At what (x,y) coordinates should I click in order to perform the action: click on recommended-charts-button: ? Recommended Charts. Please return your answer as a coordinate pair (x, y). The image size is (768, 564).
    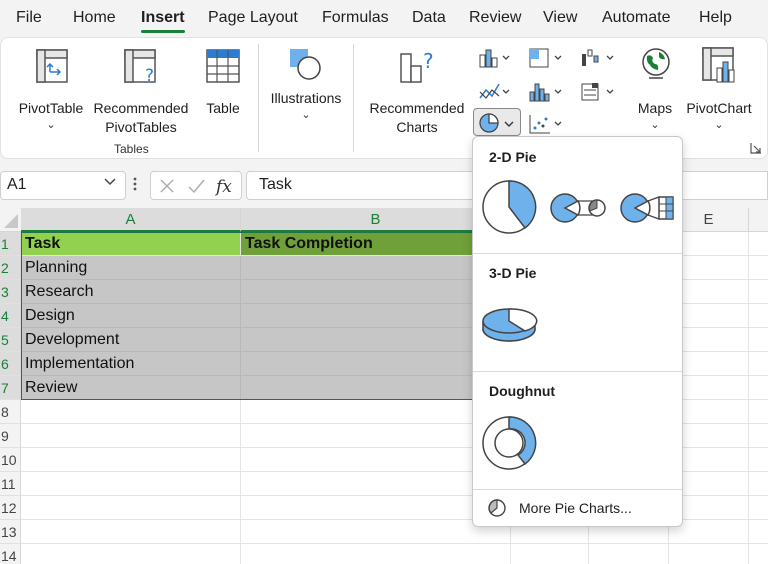
    Looking at the image, I should click on (417, 90).